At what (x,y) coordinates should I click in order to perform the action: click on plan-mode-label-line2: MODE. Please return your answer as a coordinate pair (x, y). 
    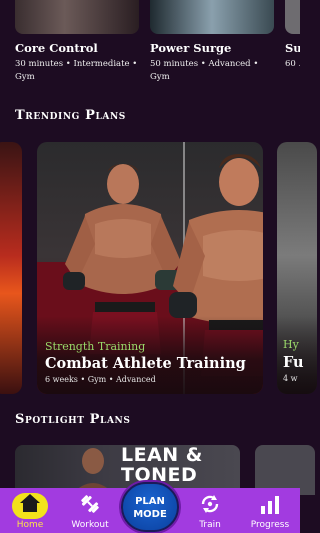
    Looking at the image, I should click on (150, 514).